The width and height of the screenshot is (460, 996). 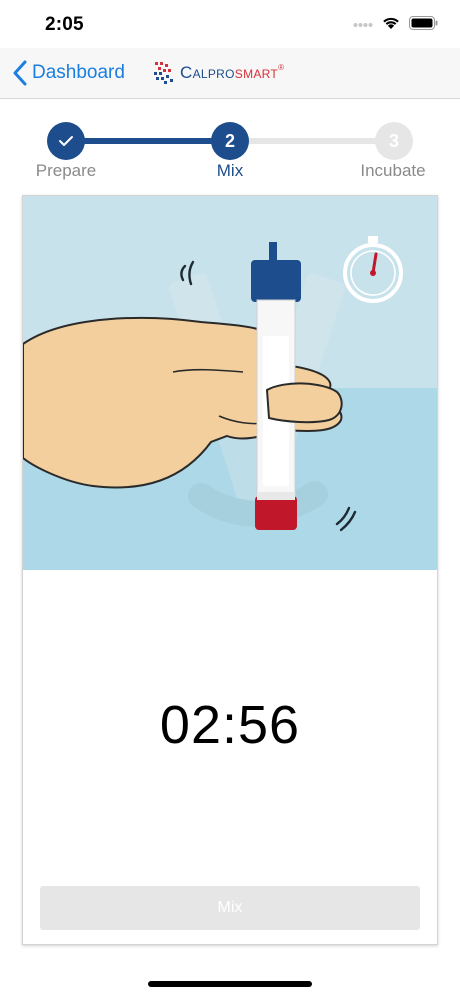 I want to click on wifi-icon, so click(x=391, y=23).